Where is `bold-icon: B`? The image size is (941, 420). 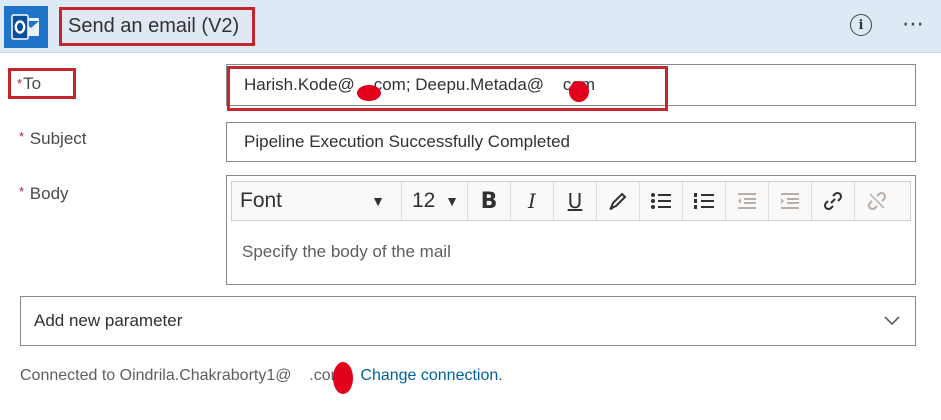 bold-icon: B is located at coordinates (489, 201).